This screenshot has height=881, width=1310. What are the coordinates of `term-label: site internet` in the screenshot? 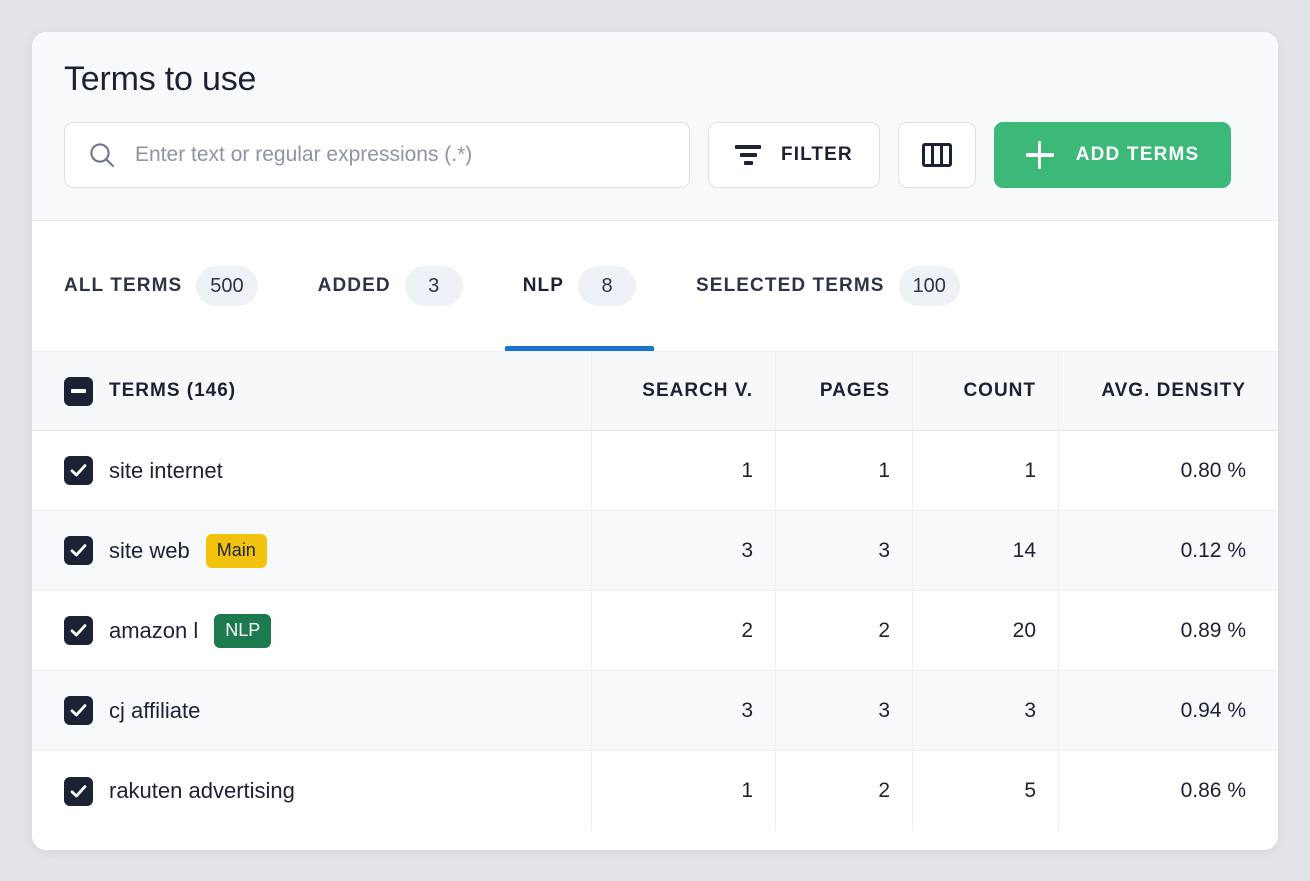 It's located at (166, 470).